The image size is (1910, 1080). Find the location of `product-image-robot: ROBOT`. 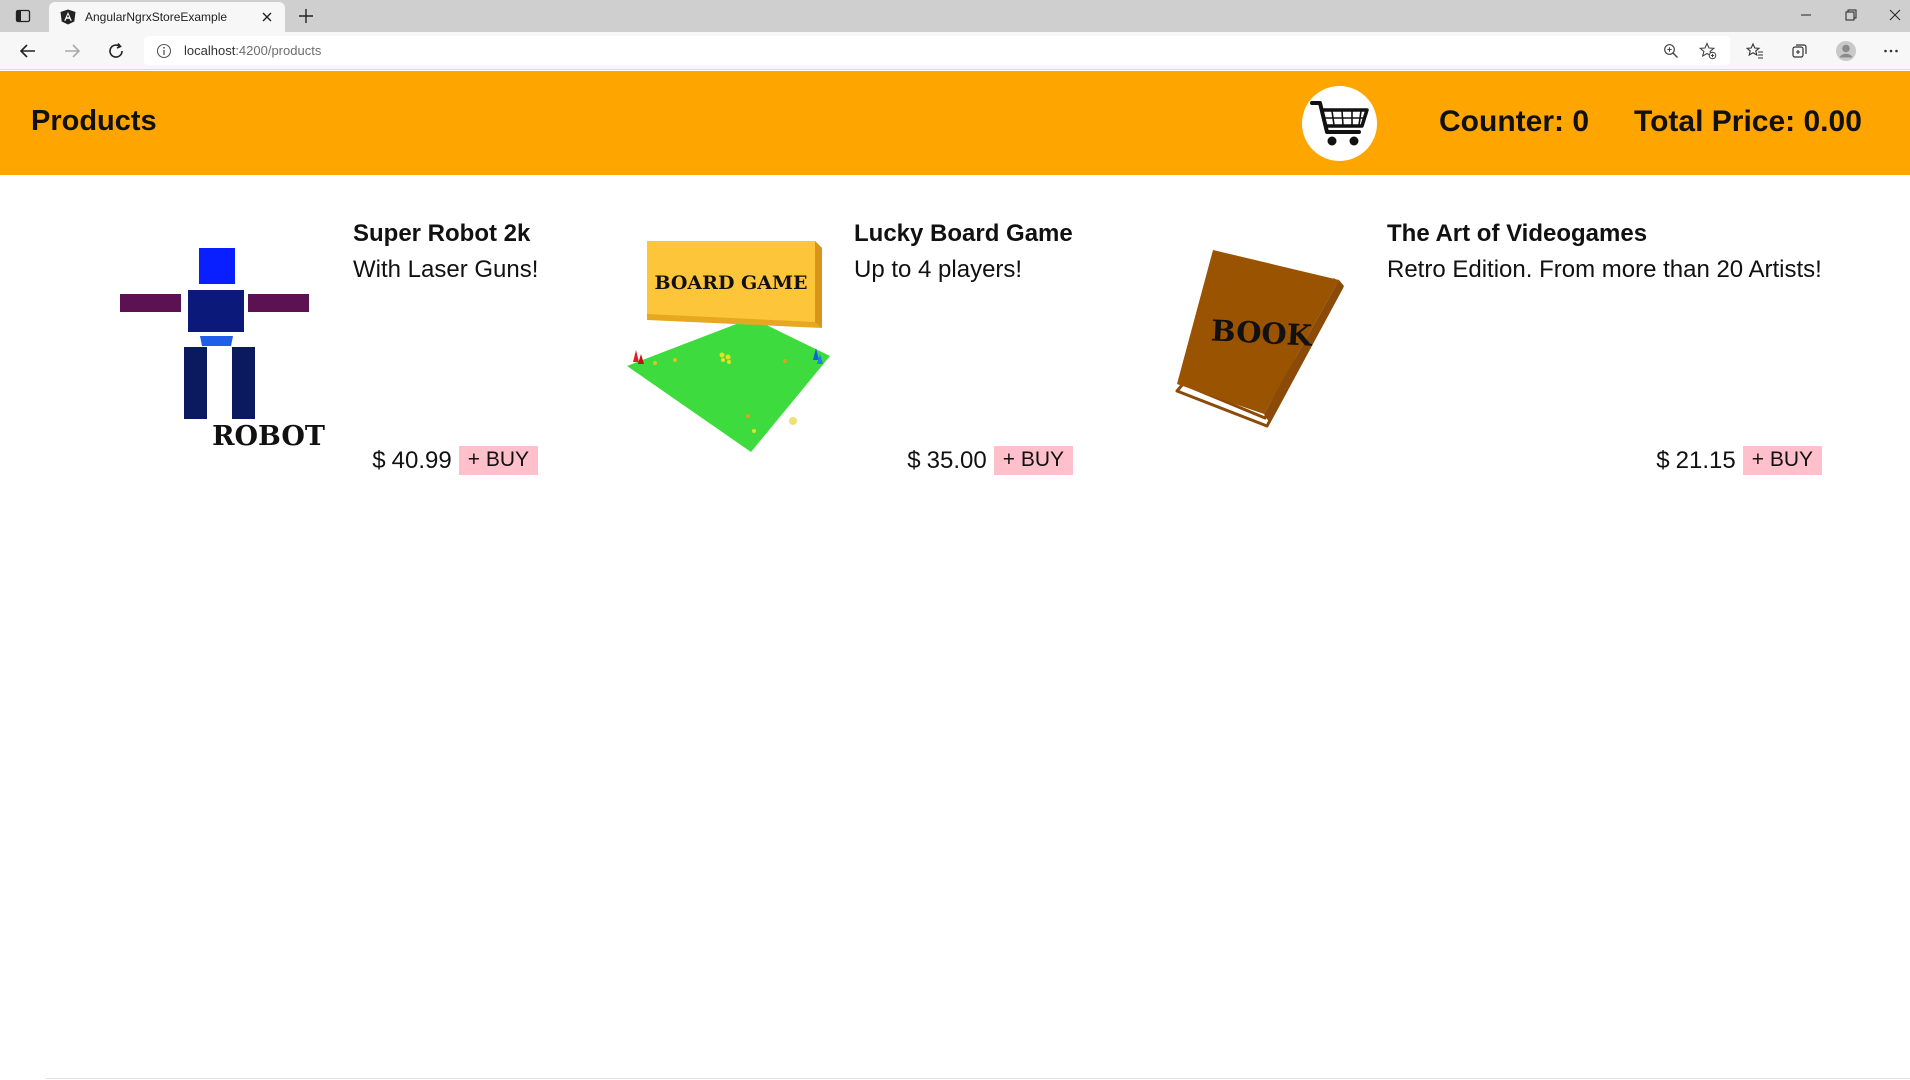

product-image-robot: ROBOT is located at coordinates (230, 355).